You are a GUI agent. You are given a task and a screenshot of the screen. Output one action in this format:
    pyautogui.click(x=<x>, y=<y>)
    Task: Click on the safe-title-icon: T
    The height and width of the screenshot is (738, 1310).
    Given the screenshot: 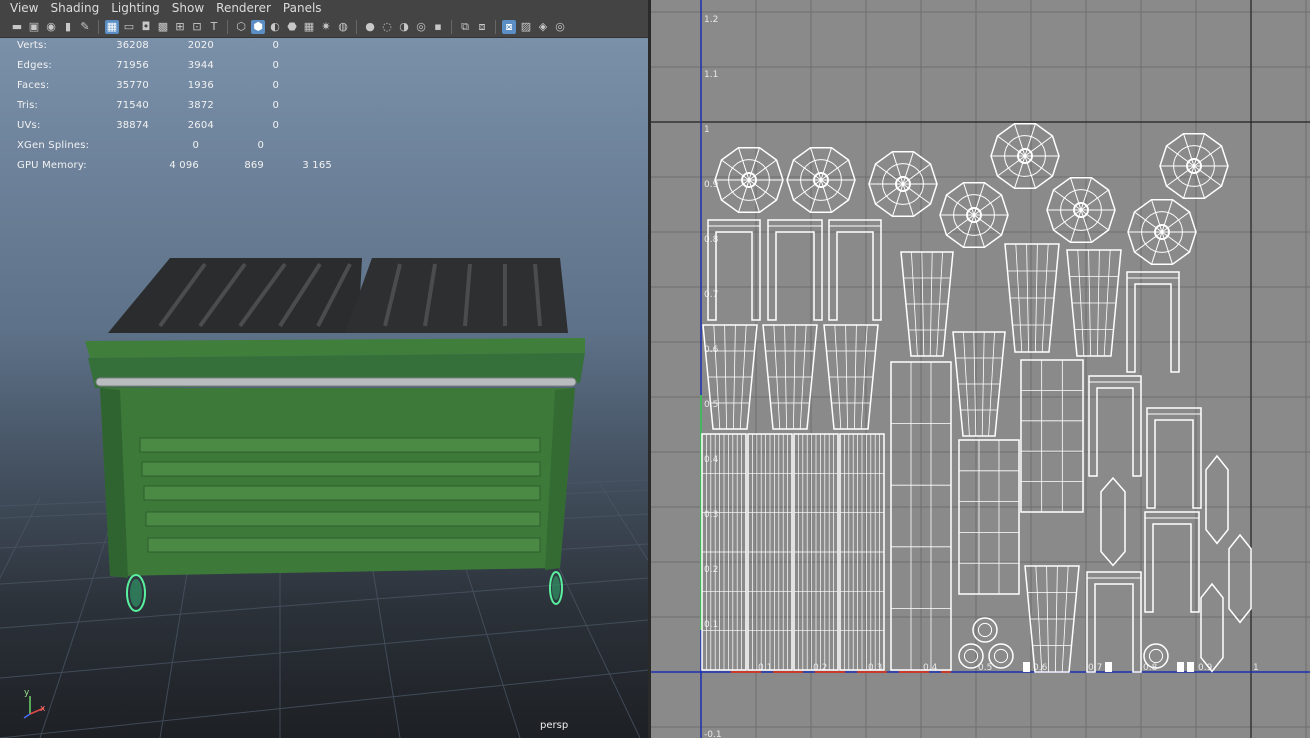 What is the action you would take?
    pyautogui.click(x=214, y=27)
    